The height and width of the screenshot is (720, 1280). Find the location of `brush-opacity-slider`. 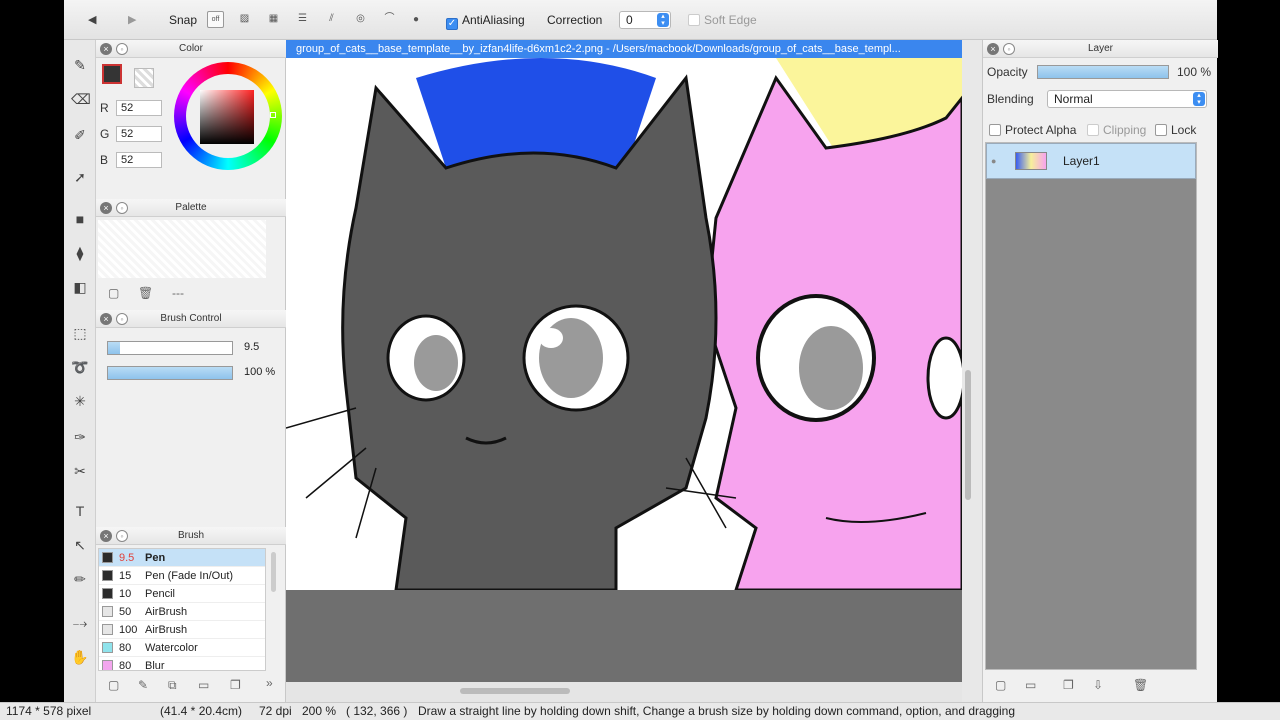

brush-opacity-slider is located at coordinates (170, 373).